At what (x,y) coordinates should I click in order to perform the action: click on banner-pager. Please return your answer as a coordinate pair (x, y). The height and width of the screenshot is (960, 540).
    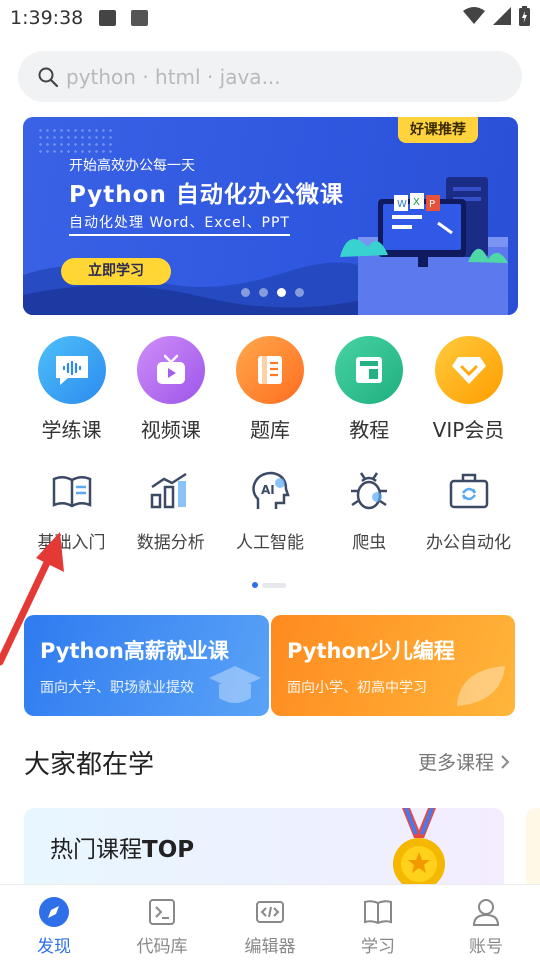
    Looking at the image, I should click on (272, 292).